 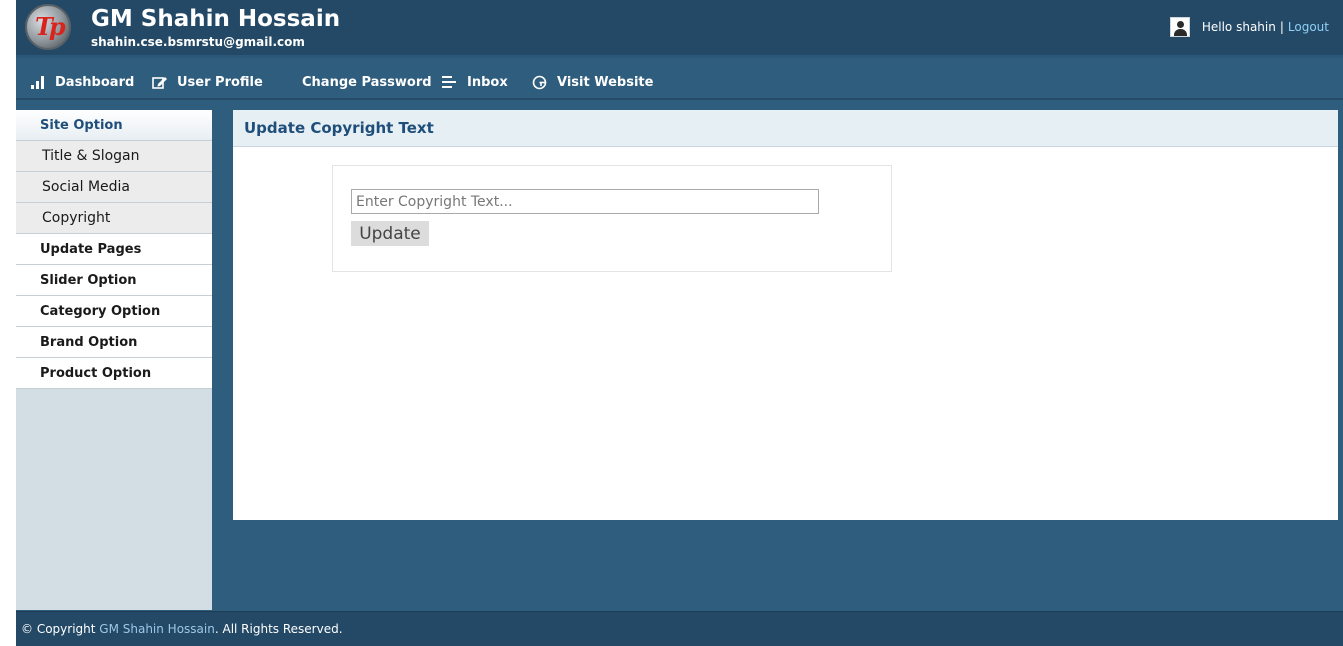 I want to click on sidebar-brand-option: Brand Option, so click(x=114, y=342).